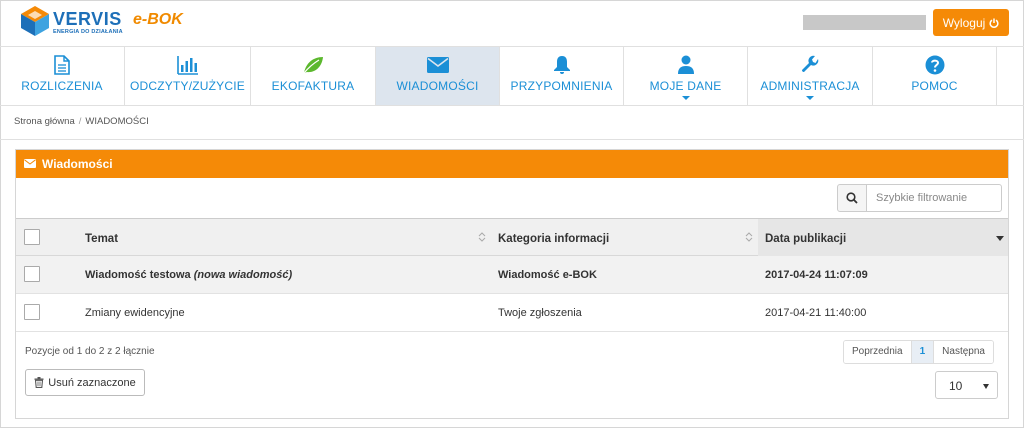  Describe the element at coordinates (88, 32) in the screenshot. I see `brand-tagline: ENERGIA DO DZIAŁANIA` at that location.